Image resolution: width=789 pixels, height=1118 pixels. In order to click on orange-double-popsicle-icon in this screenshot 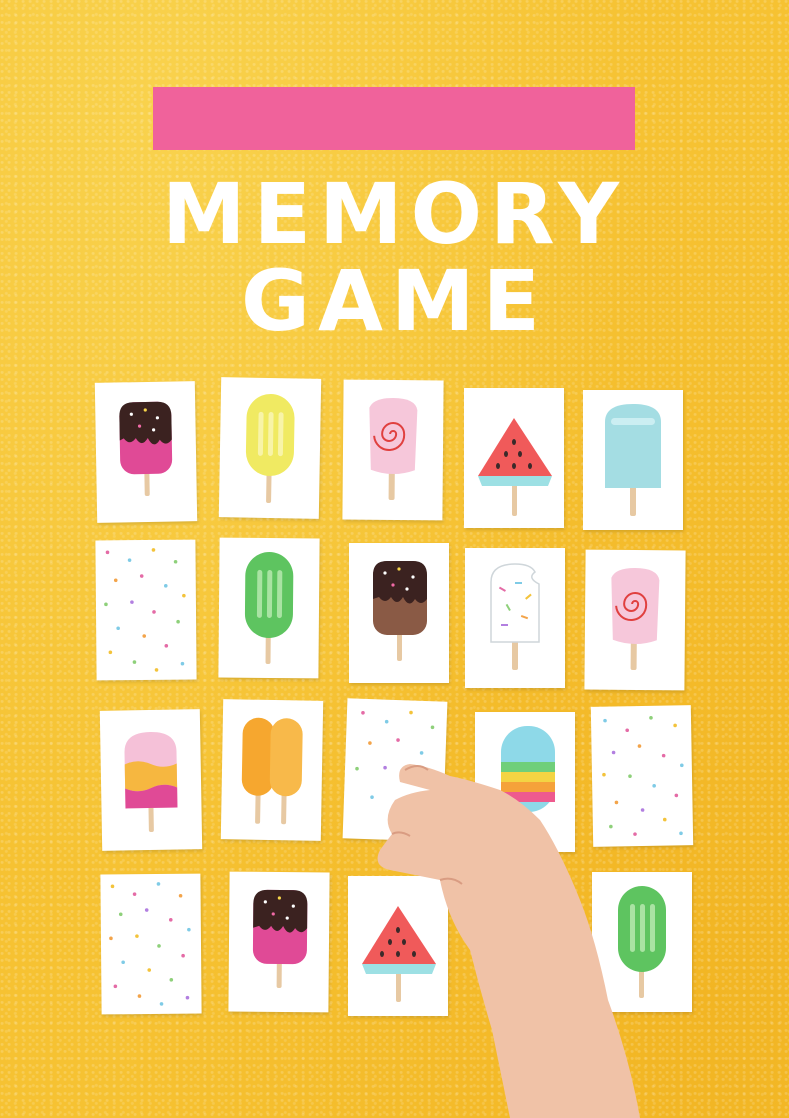, I will do `click(272, 771)`.